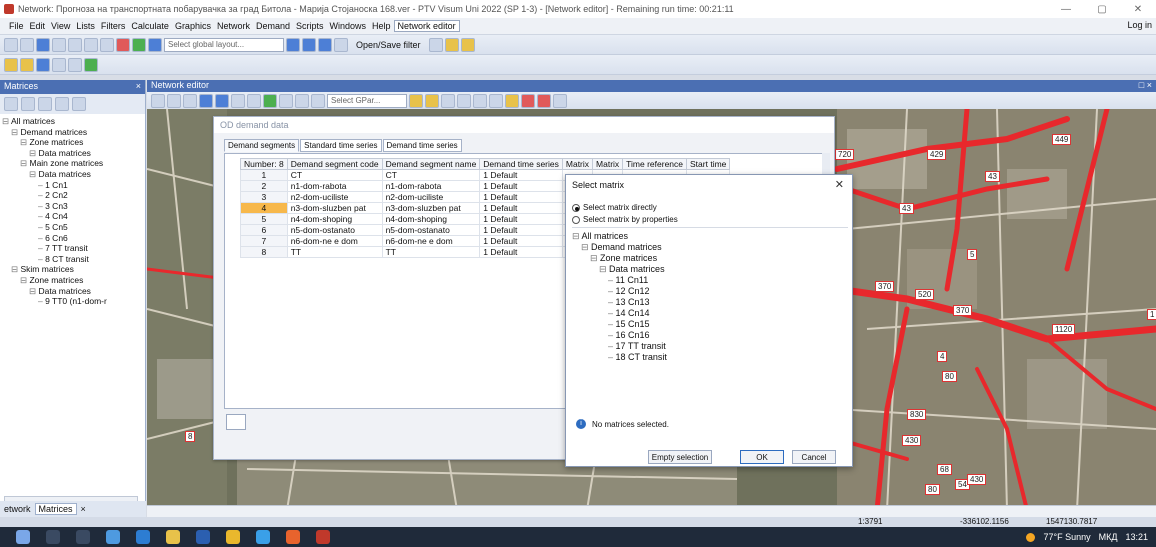 The width and height of the screenshot is (1156, 547). What do you see at coordinates (193, 26) in the screenshot?
I see `menu-graphics: Graphics` at bounding box center [193, 26].